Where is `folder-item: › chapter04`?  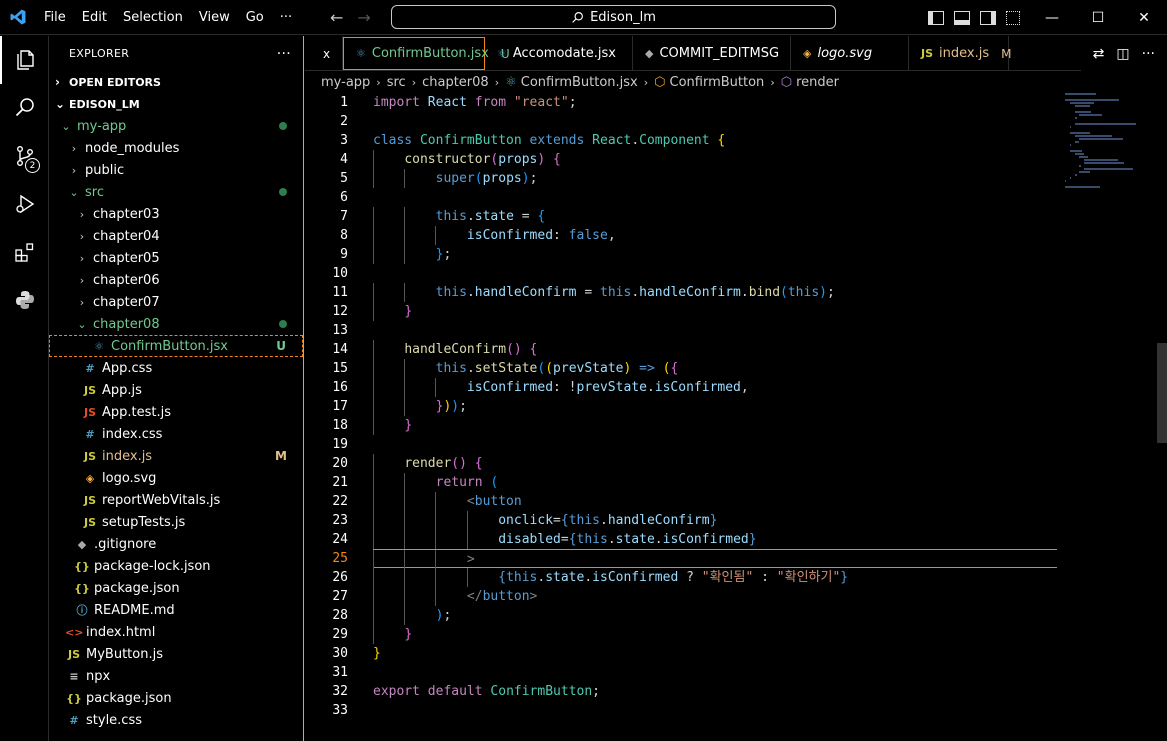
folder-item: › chapter04 is located at coordinates (176, 236).